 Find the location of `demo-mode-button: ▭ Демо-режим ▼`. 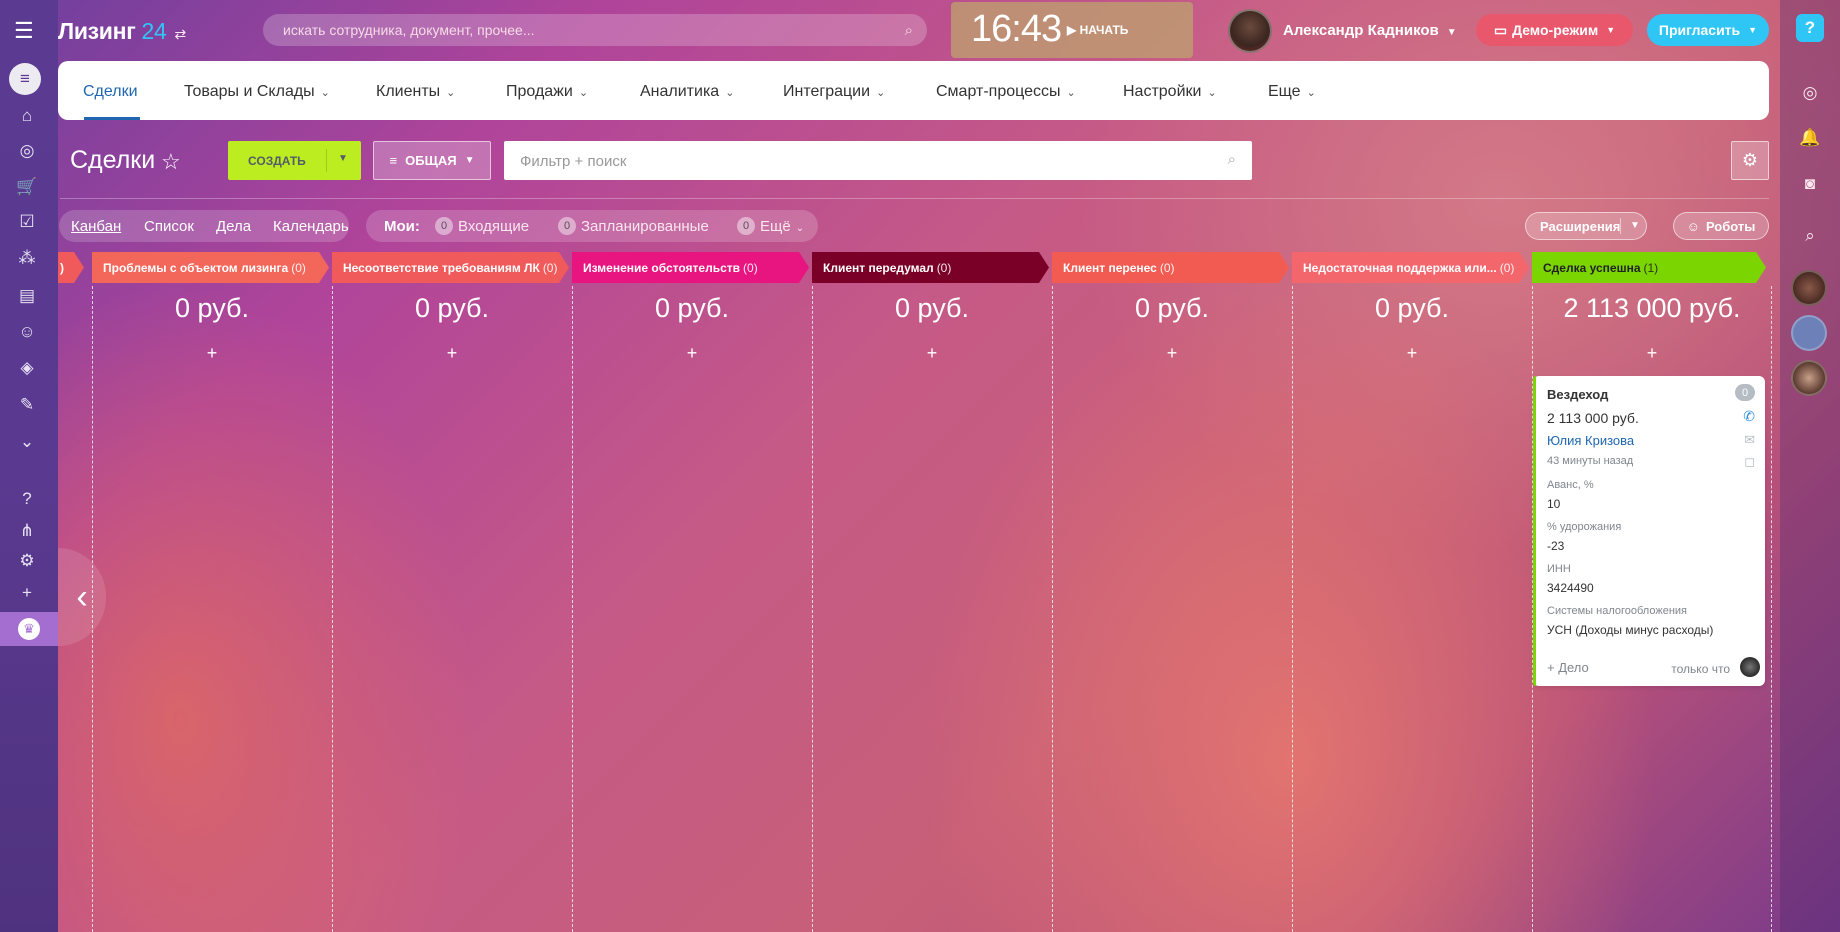

demo-mode-button: ▭ Демо-режим ▼ is located at coordinates (1554, 30).